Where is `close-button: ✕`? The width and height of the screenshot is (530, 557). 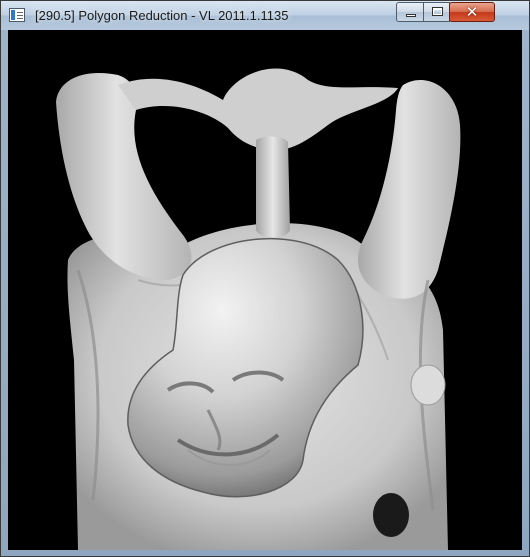 close-button: ✕ is located at coordinates (472, 12).